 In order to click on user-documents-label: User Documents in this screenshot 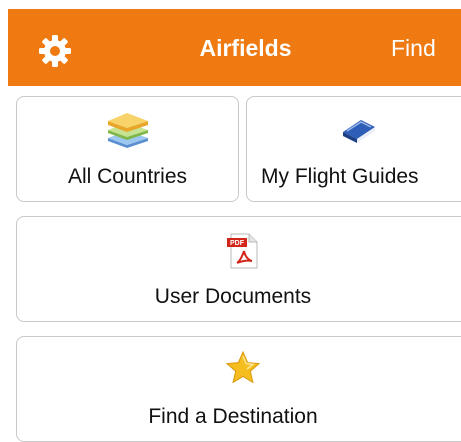, I will do `click(233, 296)`.